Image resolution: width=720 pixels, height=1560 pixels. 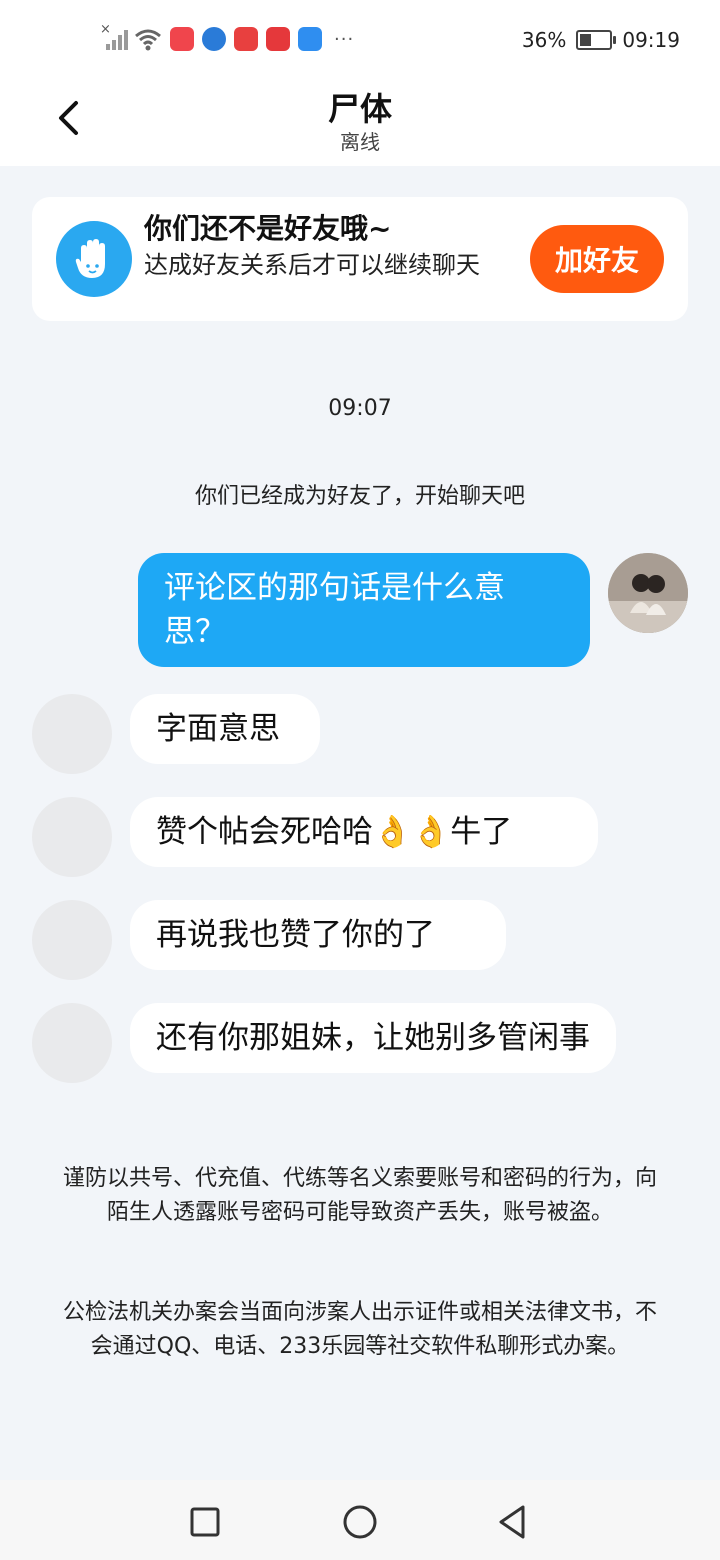 I want to click on back-nav-button, so click(x=512, y=1522).